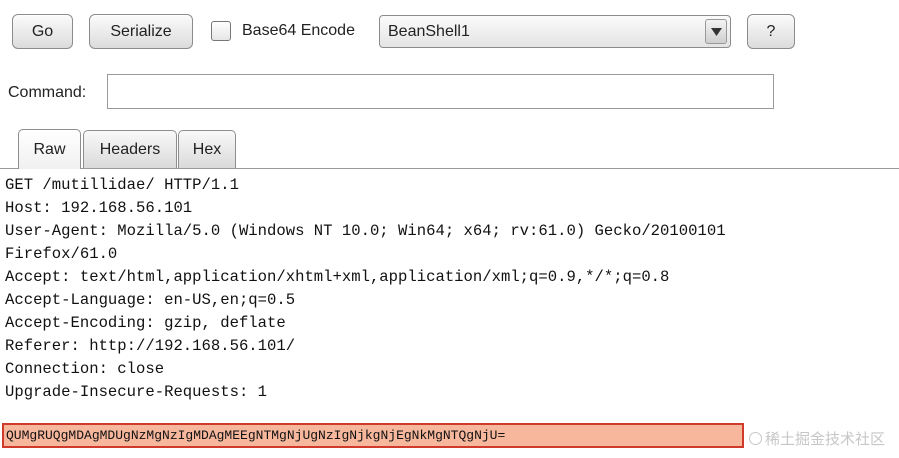 Image resolution: width=899 pixels, height=458 pixels. Describe the element at coordinates (771, 31) in the screenshot. I see `help-button: ?` at that location.